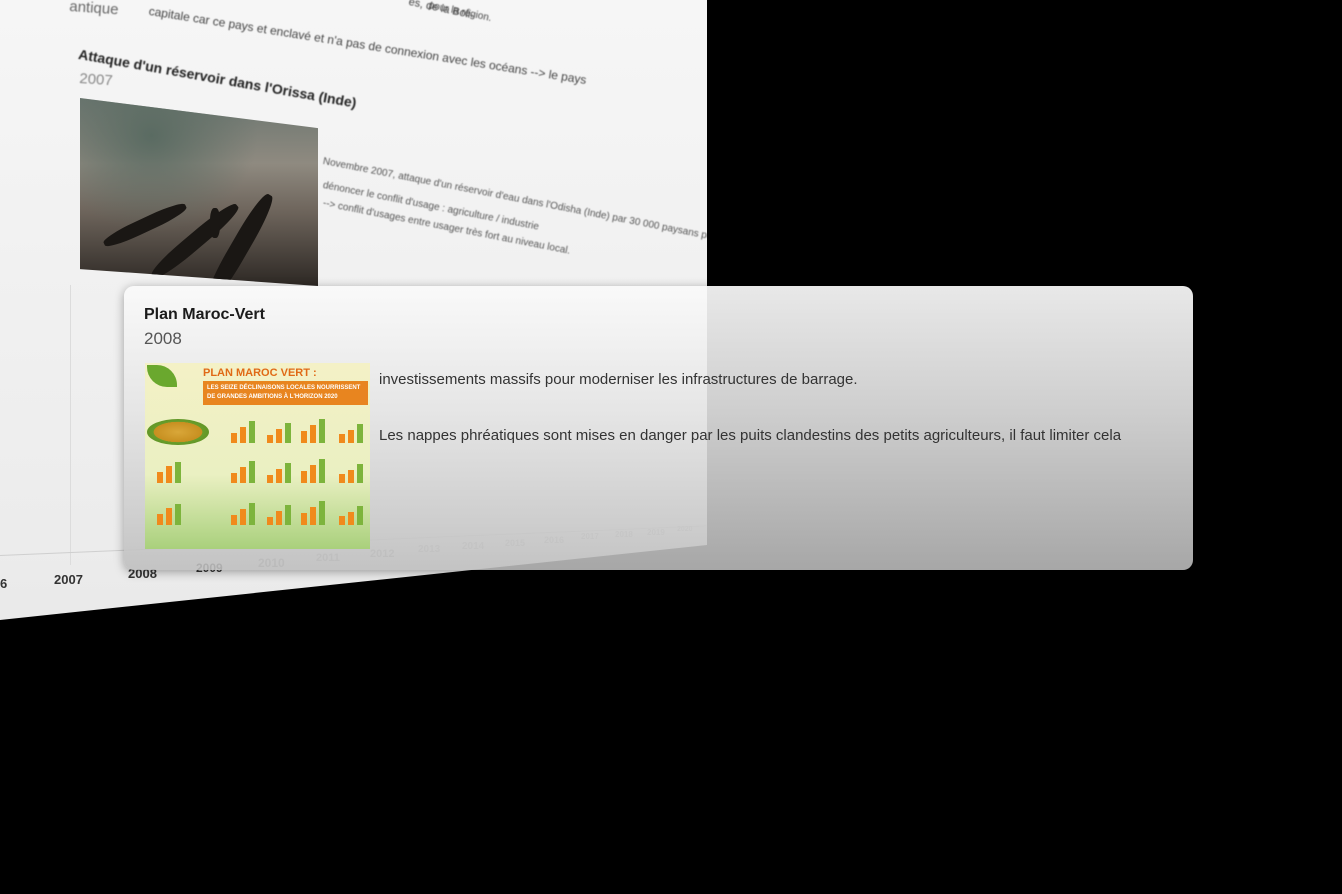 This screenshot has height=894, width=1342. What do you see at coordinates (70, 425) in the screenshot?
I see `timeline-connector` at bounding box center [70, 425].